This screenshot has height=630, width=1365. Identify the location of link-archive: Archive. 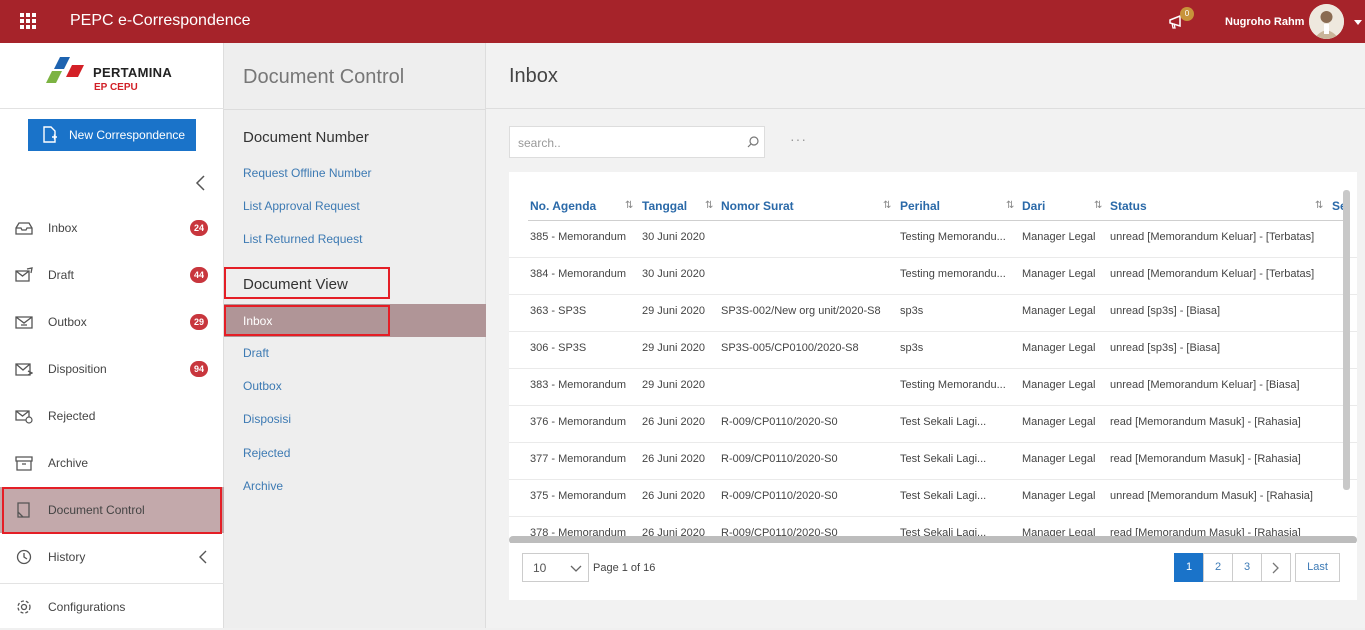
(263, 486).